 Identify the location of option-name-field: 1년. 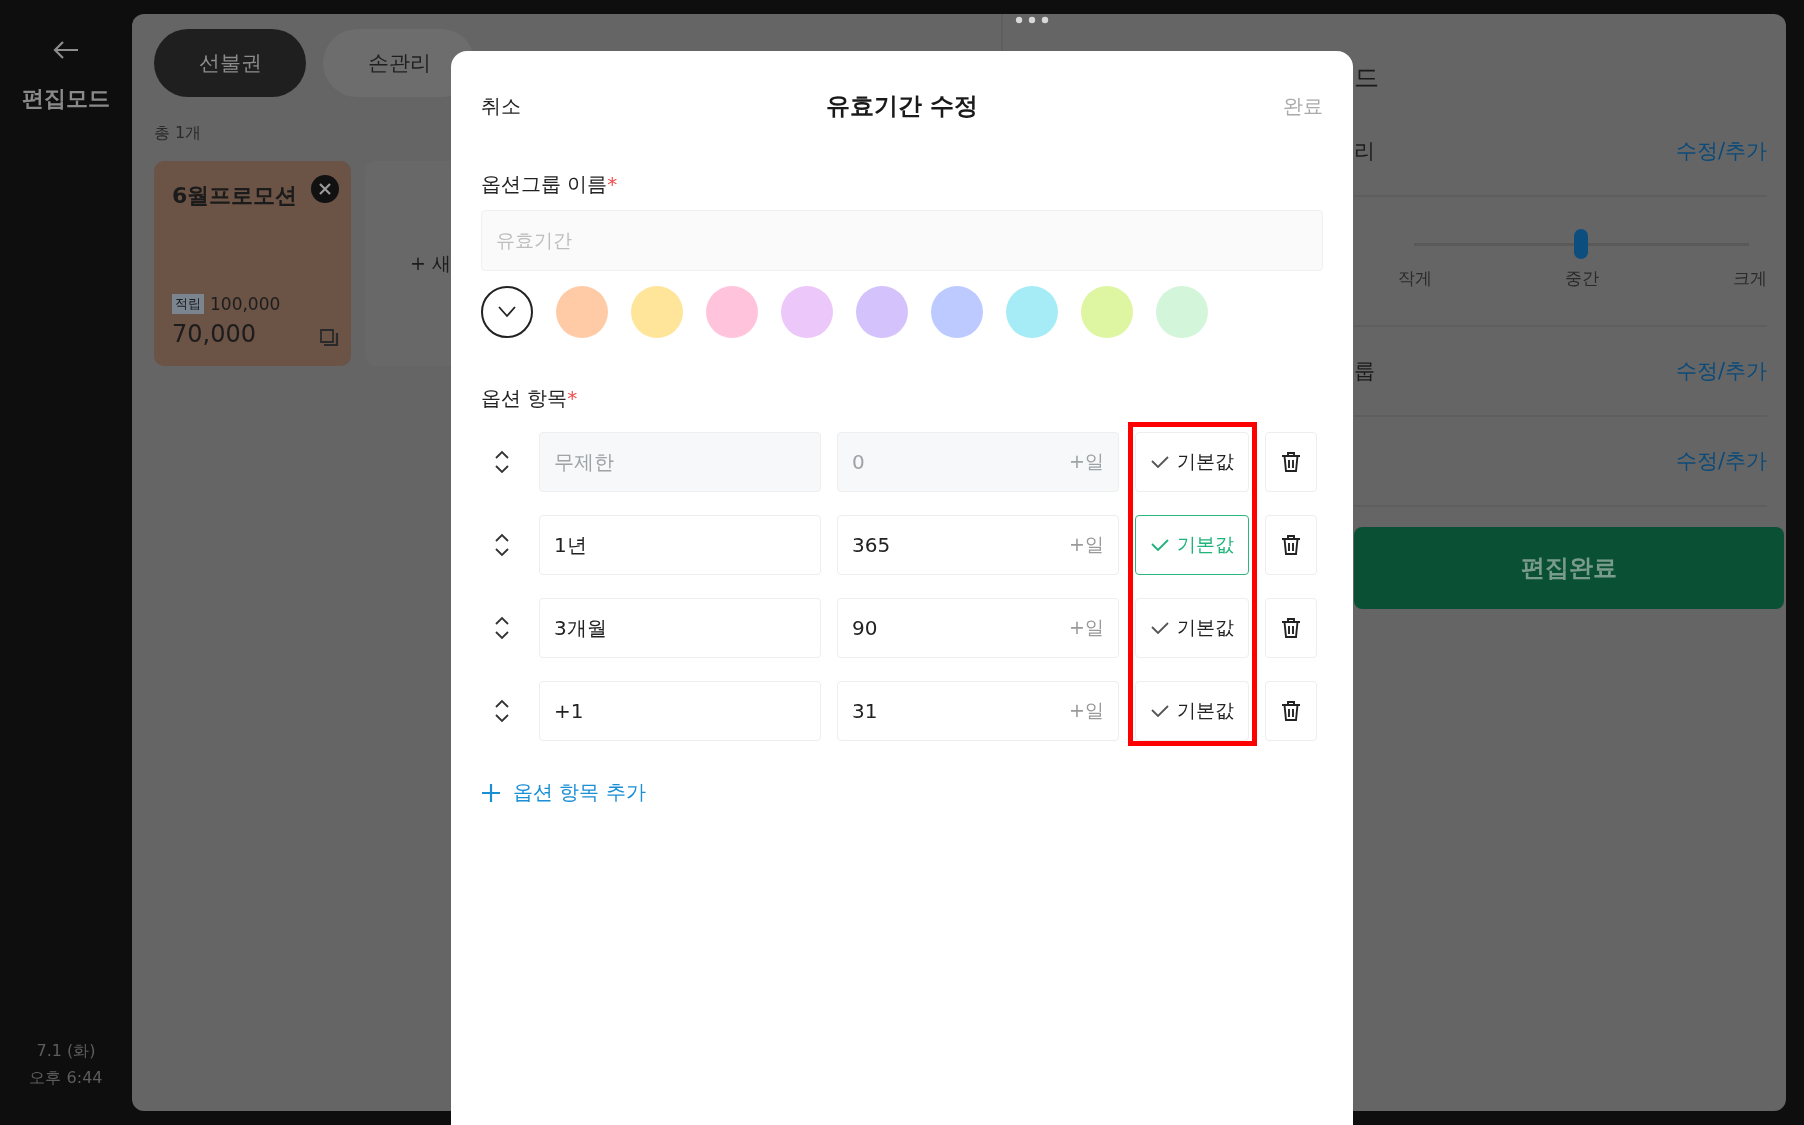
(680, 545).